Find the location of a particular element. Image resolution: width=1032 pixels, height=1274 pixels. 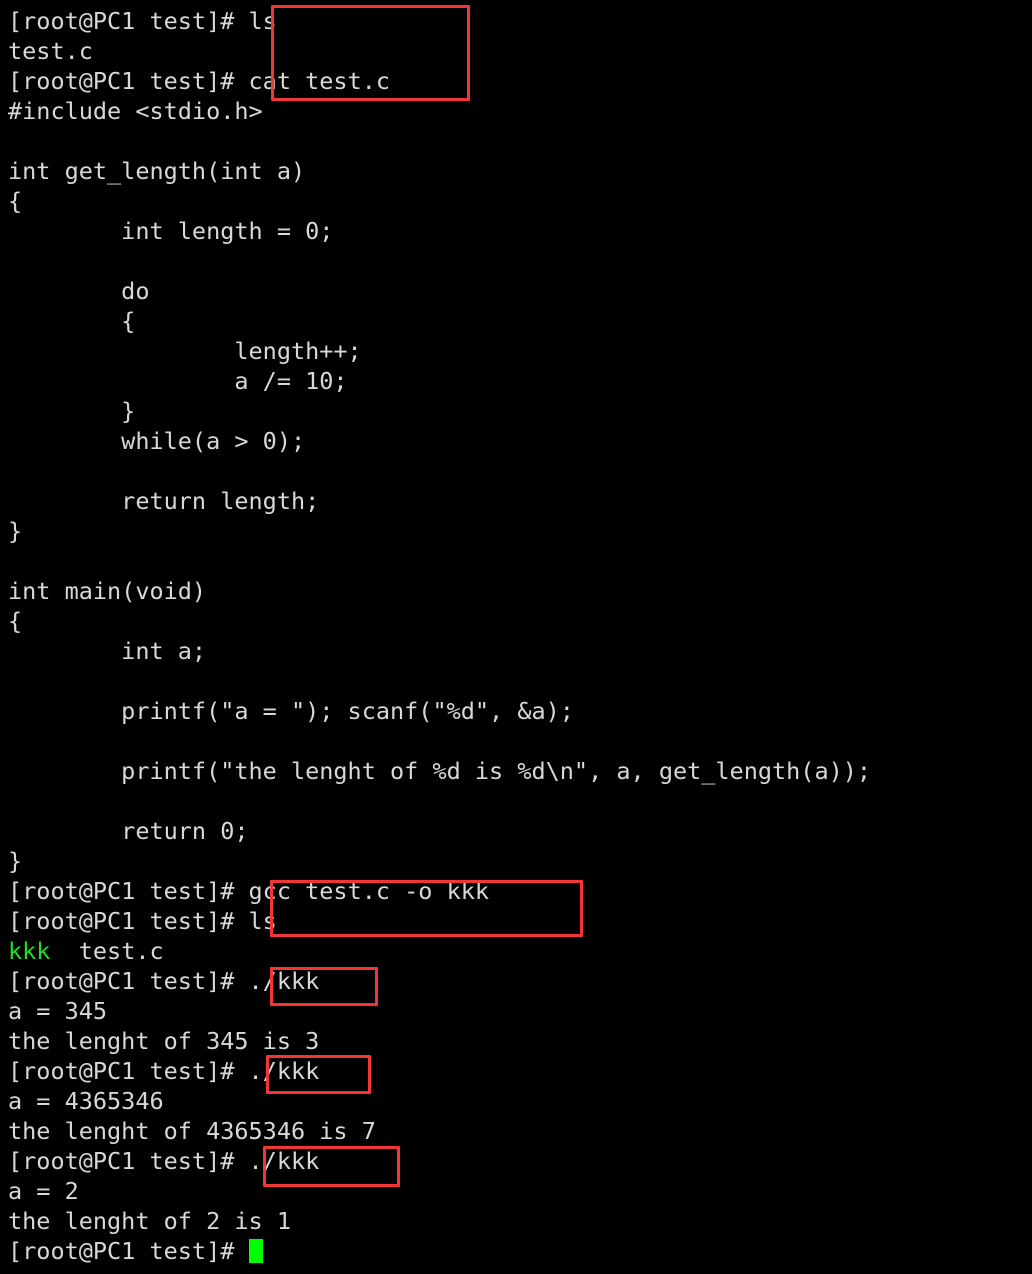

source-code-line: while(a > 0); is located at coordinates (520, 441).